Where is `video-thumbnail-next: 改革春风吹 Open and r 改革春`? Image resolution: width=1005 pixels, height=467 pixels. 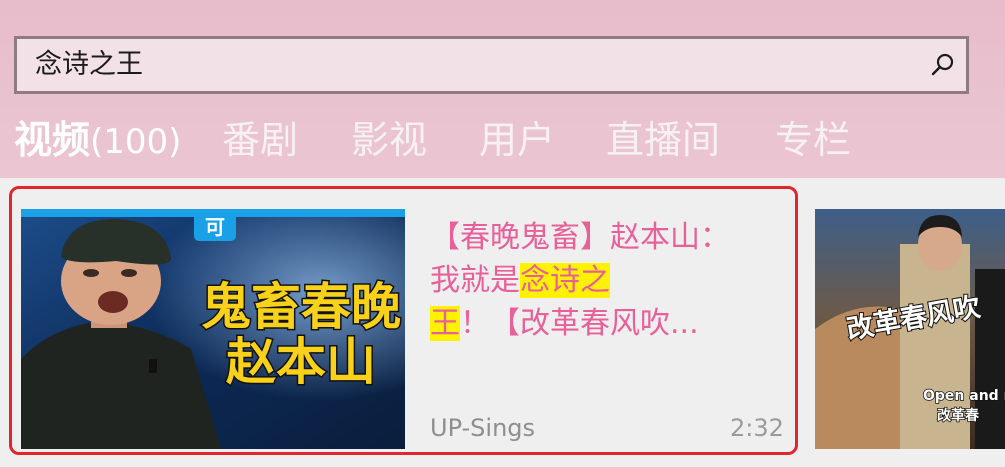 video-thumbnail-next: 改革春风吹 Open and r 改革春 is located at coordinates (910, 329).